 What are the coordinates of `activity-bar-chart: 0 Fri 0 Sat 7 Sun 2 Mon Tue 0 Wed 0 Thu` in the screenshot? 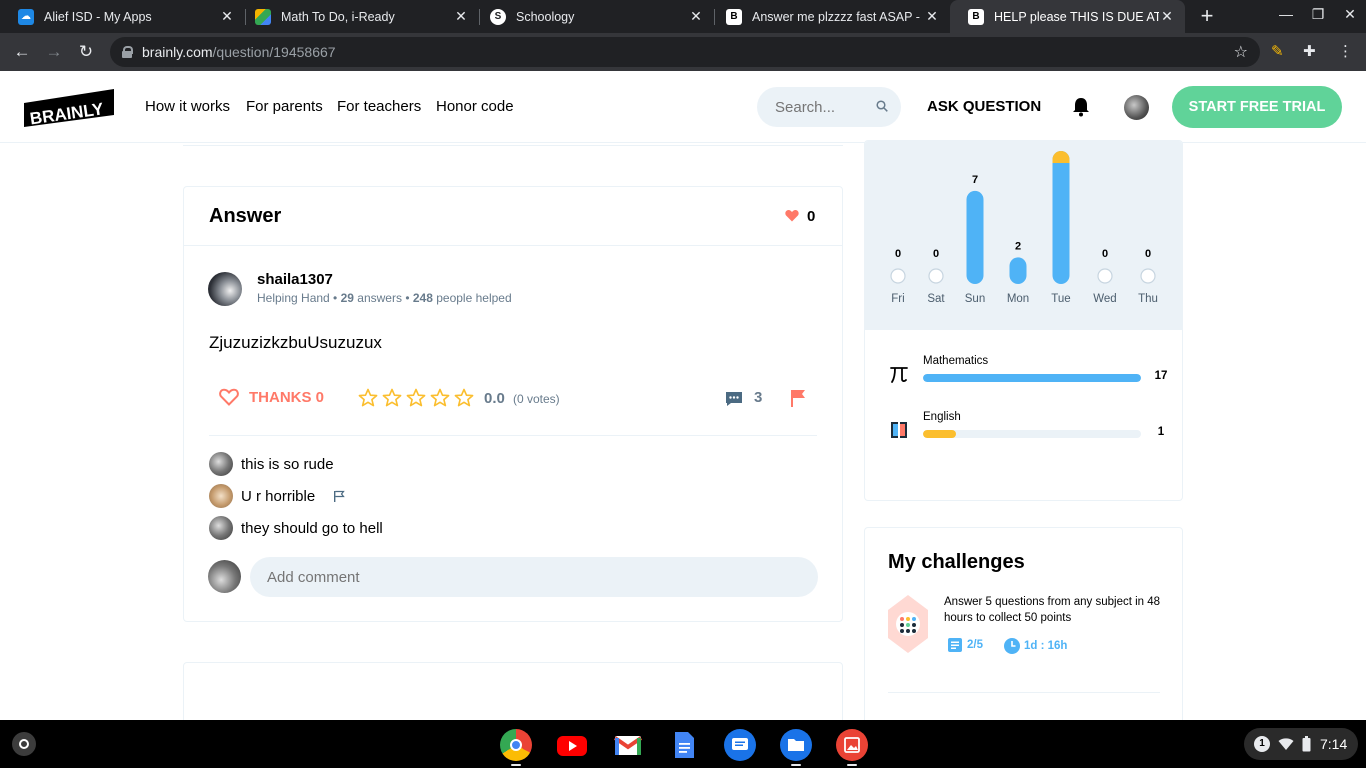 It's located at (1024, 228).